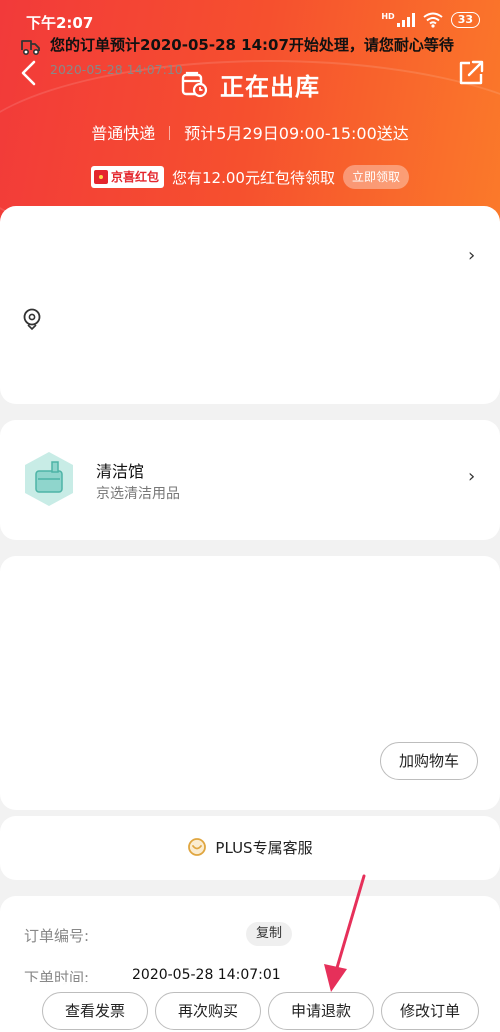  Describe the element at coordinates (138, 494) in the screenshot. I see `shop-subtitle: 京选清洁用品` at that location.